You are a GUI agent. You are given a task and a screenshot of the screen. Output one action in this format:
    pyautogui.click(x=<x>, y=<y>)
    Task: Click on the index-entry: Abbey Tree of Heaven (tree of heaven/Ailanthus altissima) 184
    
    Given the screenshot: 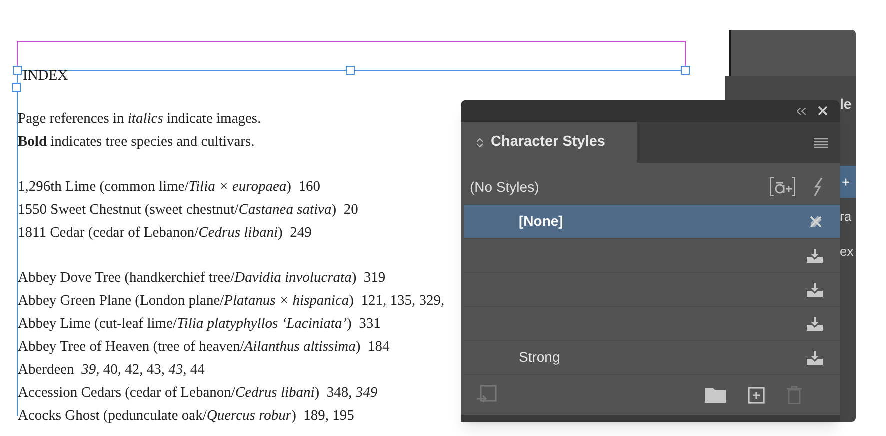 What is the action you would take?
    pyautogui.click(x=204, y=347)
    